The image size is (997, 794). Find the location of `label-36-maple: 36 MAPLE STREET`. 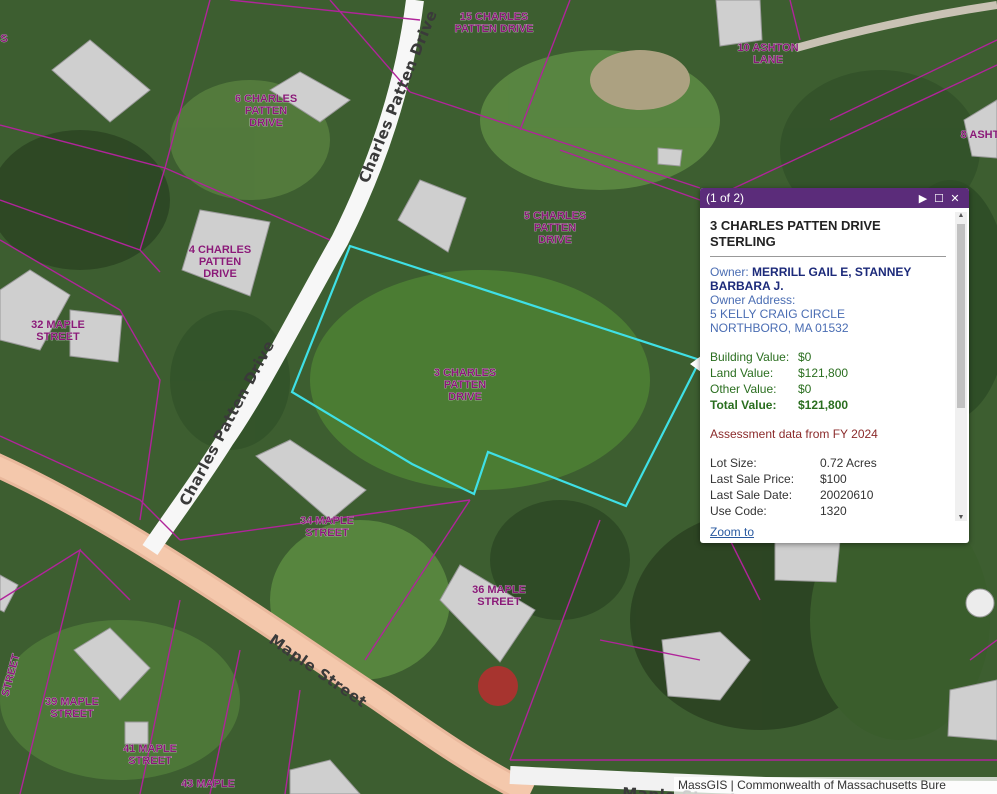

label-36-maple: 36 MAPLE STREET is located at coordinates (499, 596).